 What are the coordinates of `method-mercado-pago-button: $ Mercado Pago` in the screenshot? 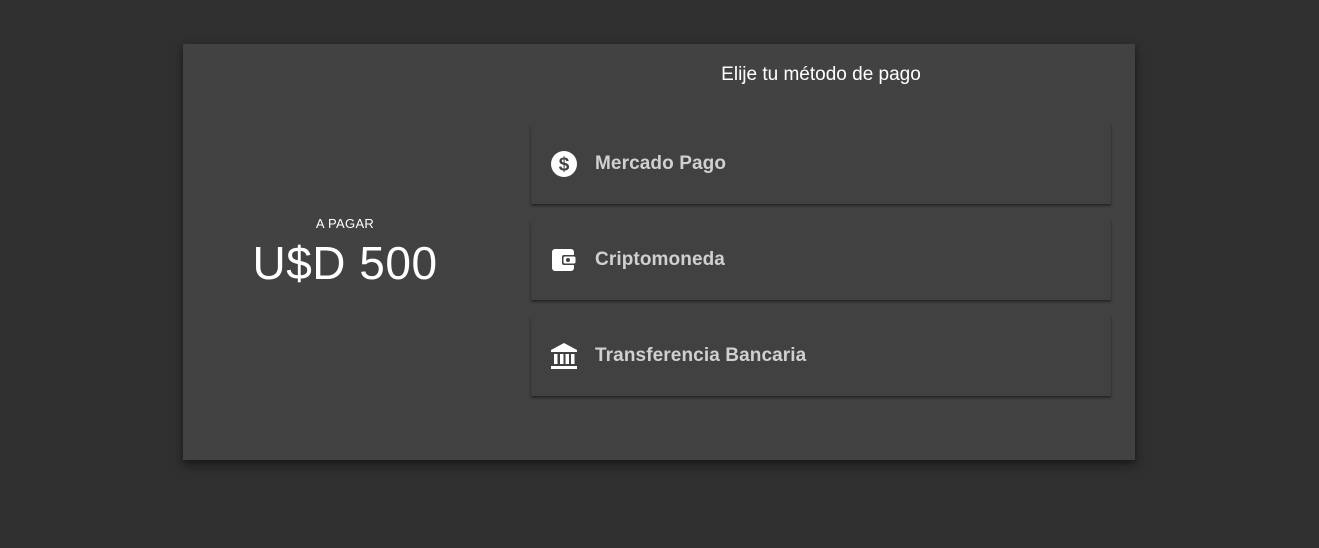 It's located at (821, 164).